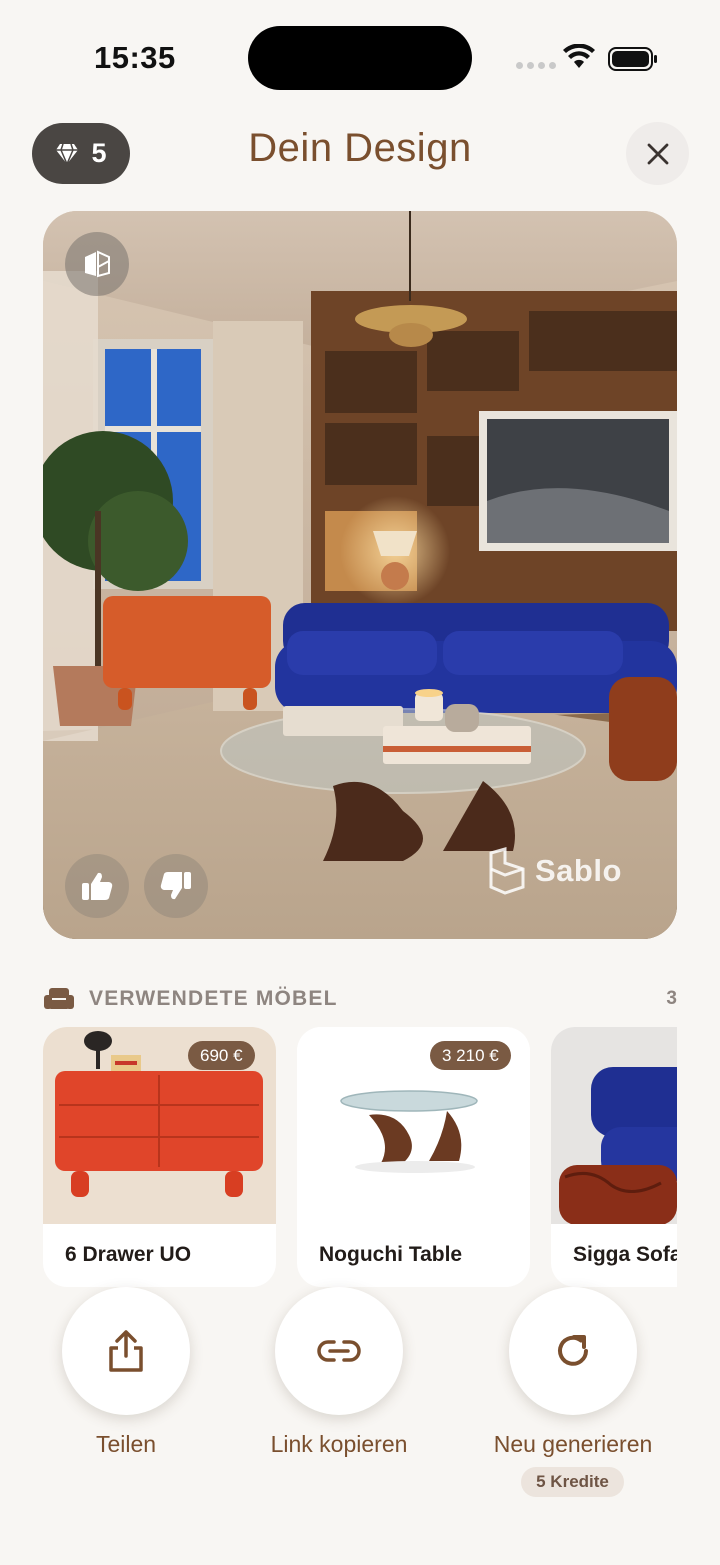 Image resolution: width=720 pixels, height=1565 pixels. I want to click on dislike-button, so click(176, 886).